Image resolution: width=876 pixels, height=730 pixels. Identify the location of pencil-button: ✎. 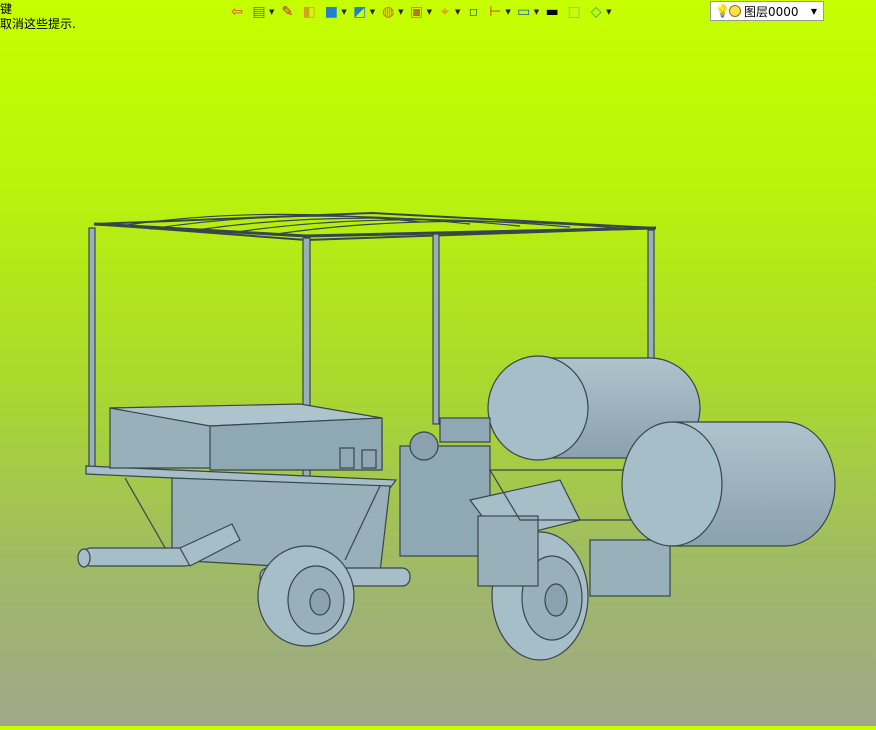
(287, 12).